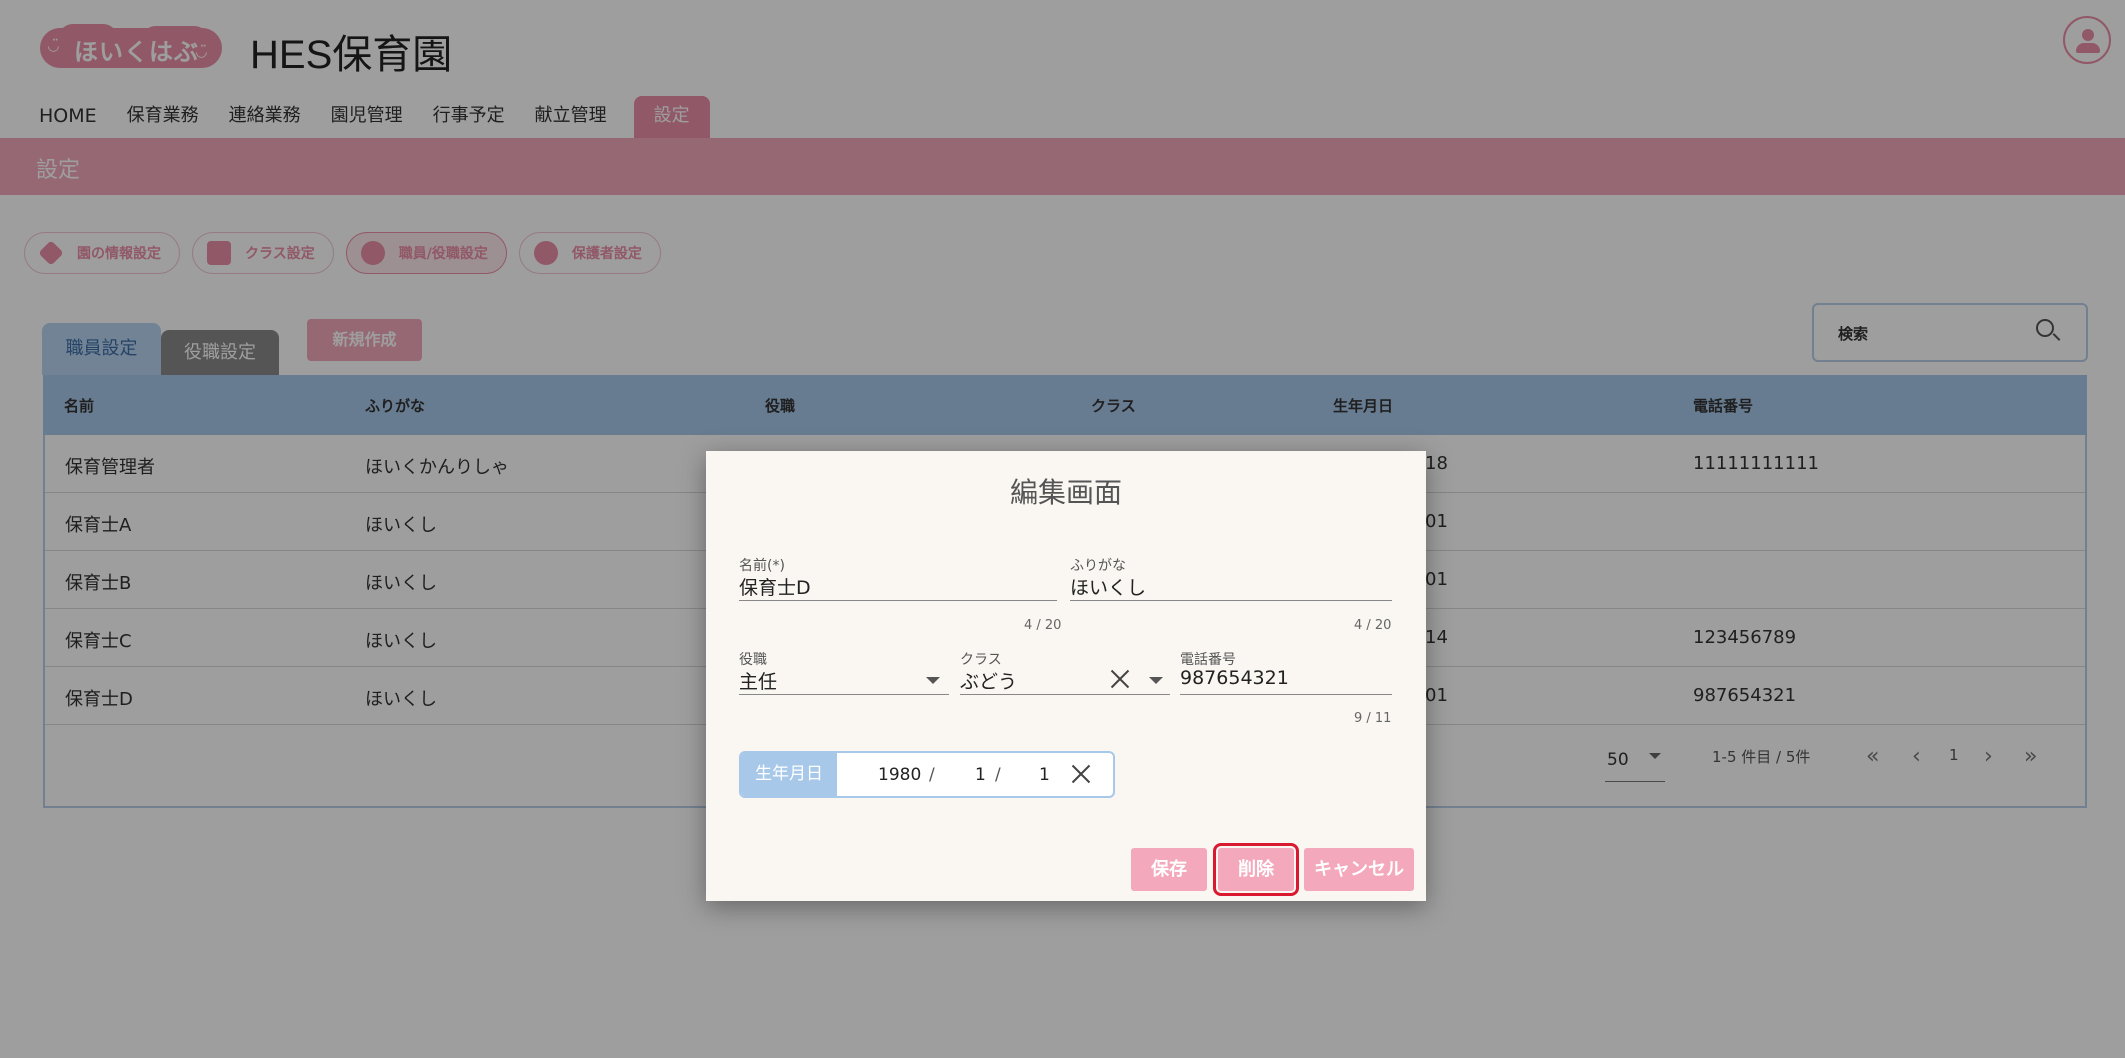 This screenshot has width=2125, height=1058. Describe the element at coordinates (1231, 578) in the screenshot. I see `kana-field: ふりがな ほいくし` at that location.